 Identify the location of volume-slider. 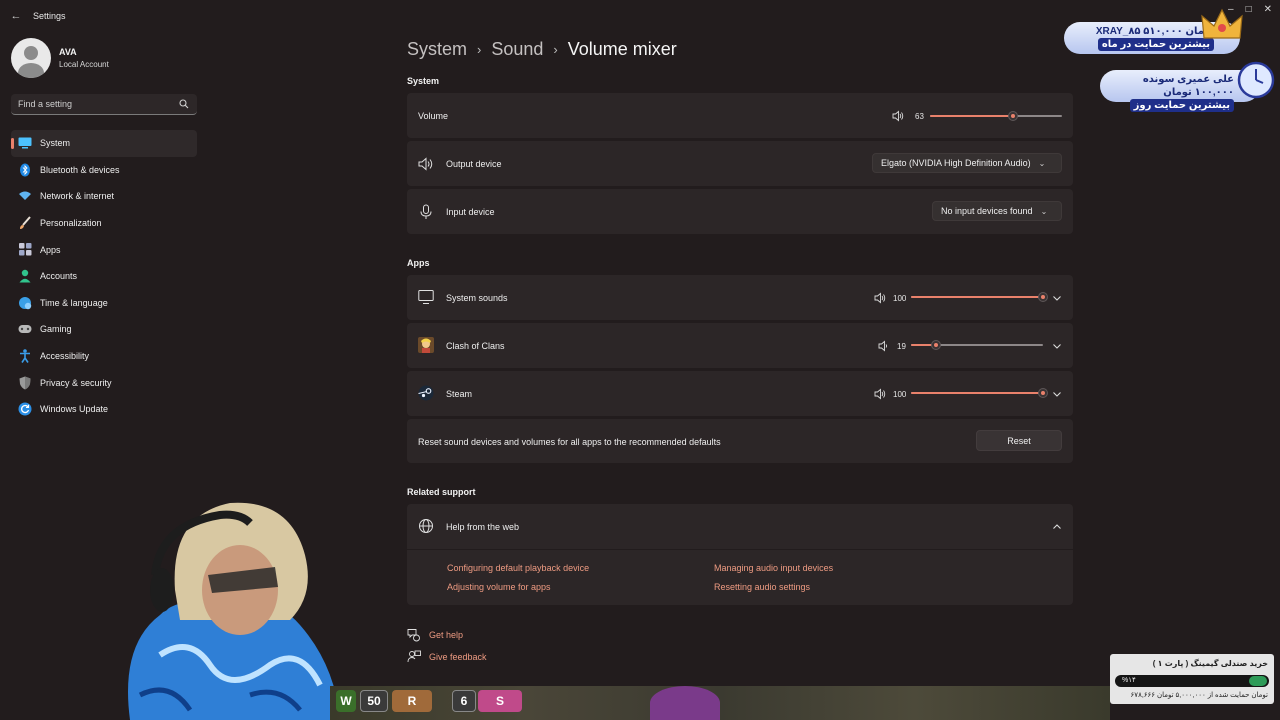
(996, 116).